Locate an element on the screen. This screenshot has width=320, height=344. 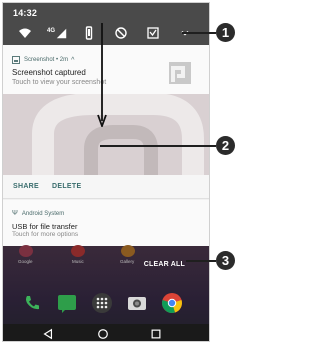
music-app-icon is located at coordinates (78, 251).